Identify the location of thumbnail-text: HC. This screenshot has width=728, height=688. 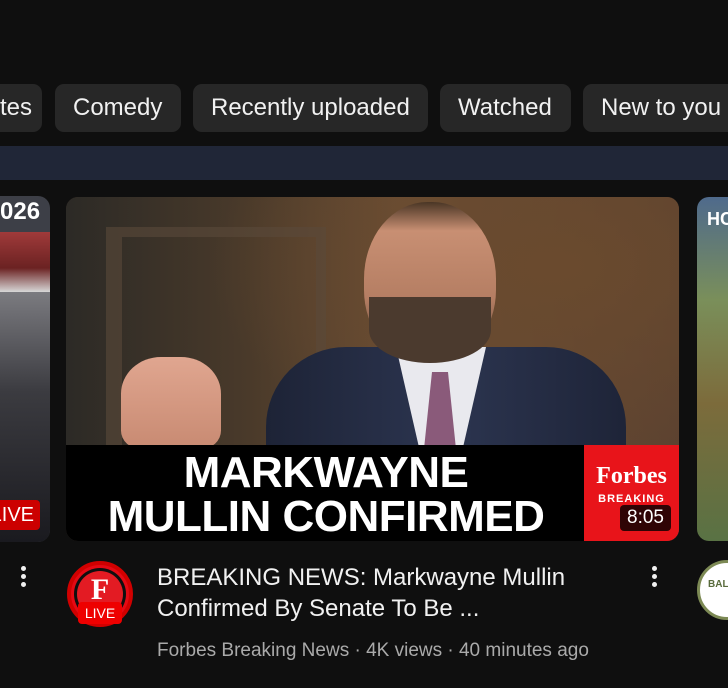
(717, 219).